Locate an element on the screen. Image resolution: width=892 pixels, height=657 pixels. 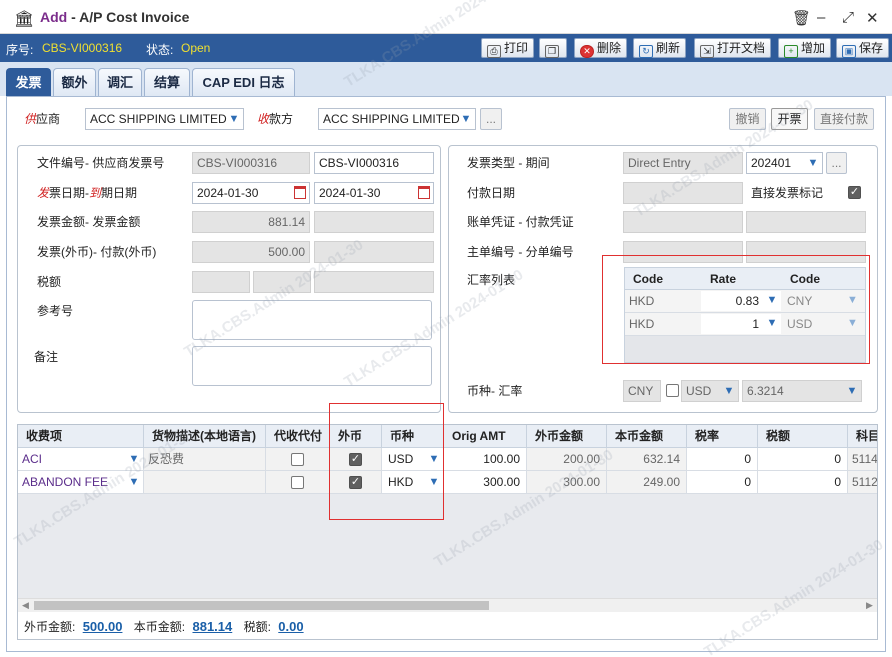
payee-select: ACC SHIPPING LIMITED ▼ is located at coordinates (397, 119).